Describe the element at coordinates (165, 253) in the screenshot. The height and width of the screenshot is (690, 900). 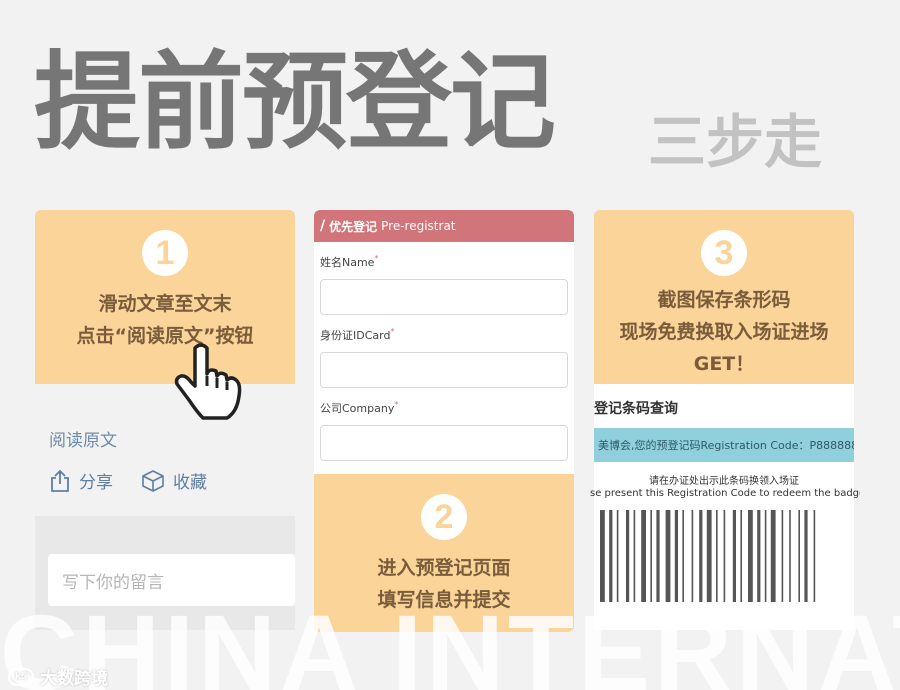
I see `step1-number-badge: 1` at that location.